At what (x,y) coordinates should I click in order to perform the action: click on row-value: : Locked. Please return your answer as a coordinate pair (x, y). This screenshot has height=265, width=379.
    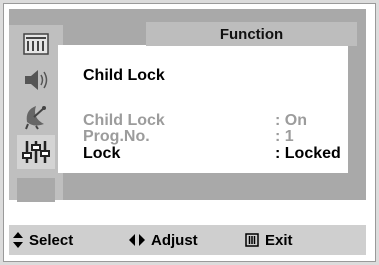
    Looking at the image, I should click on (308, 153).